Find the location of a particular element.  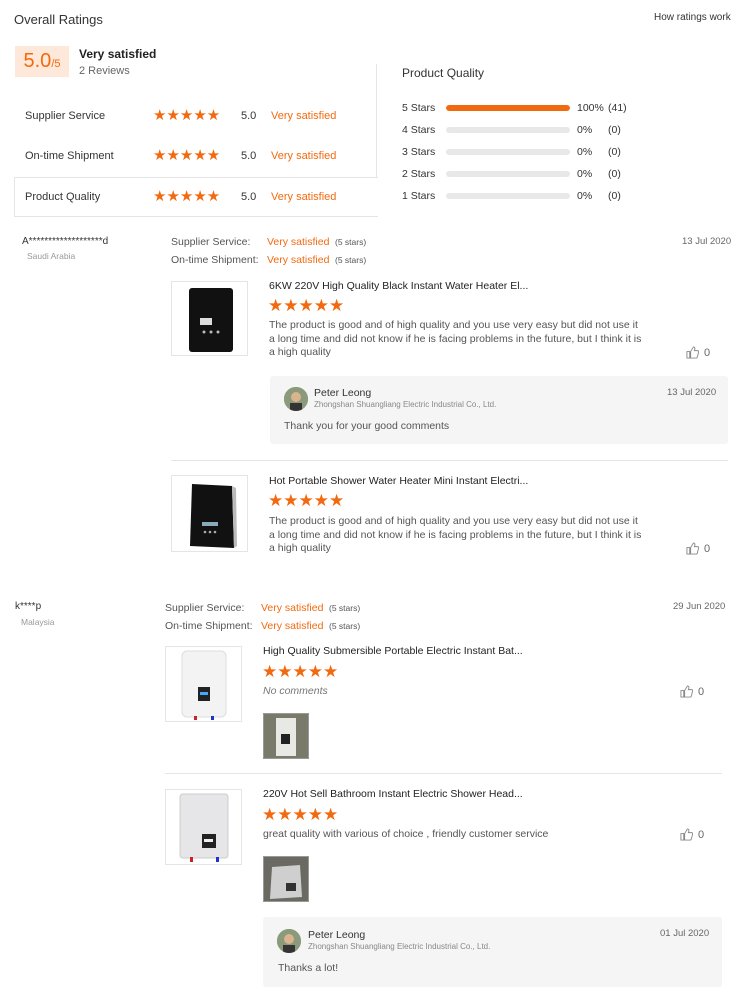

category-row-product-quality: Product Quality ★★★★★ 5.0 Very satisfied is located at coordinates (196, 197).